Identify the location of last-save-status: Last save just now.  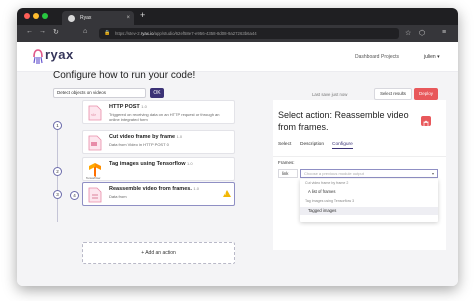
(330, 94).